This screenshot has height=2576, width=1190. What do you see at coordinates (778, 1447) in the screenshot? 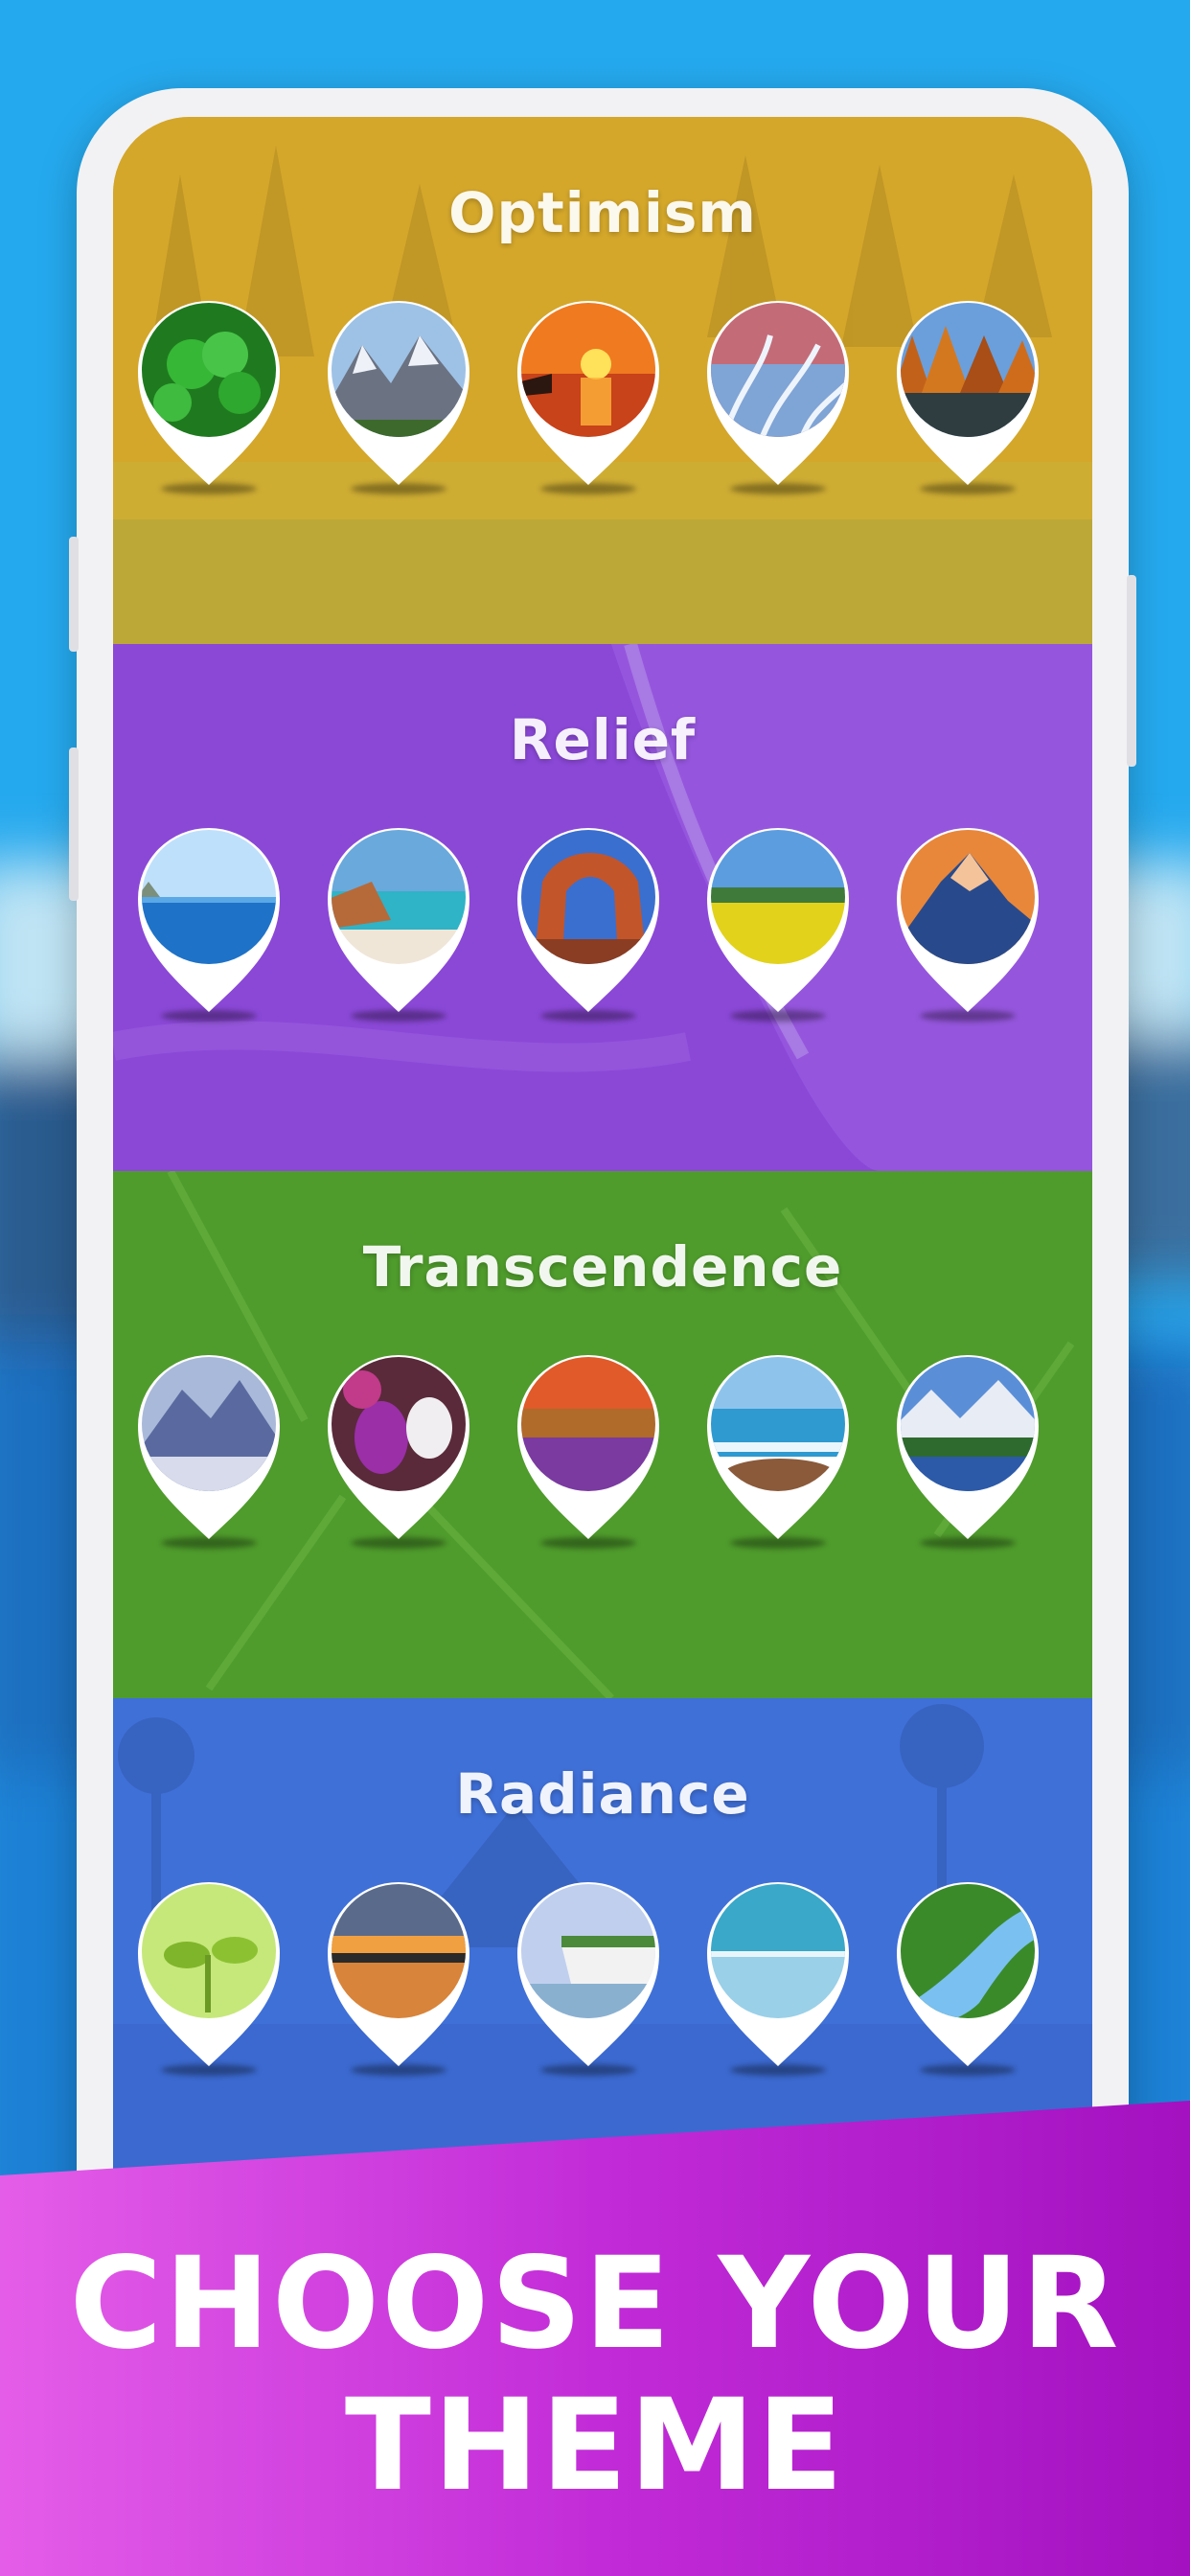
I see `shore-thumbnail` at bounding box center [778, 1447].